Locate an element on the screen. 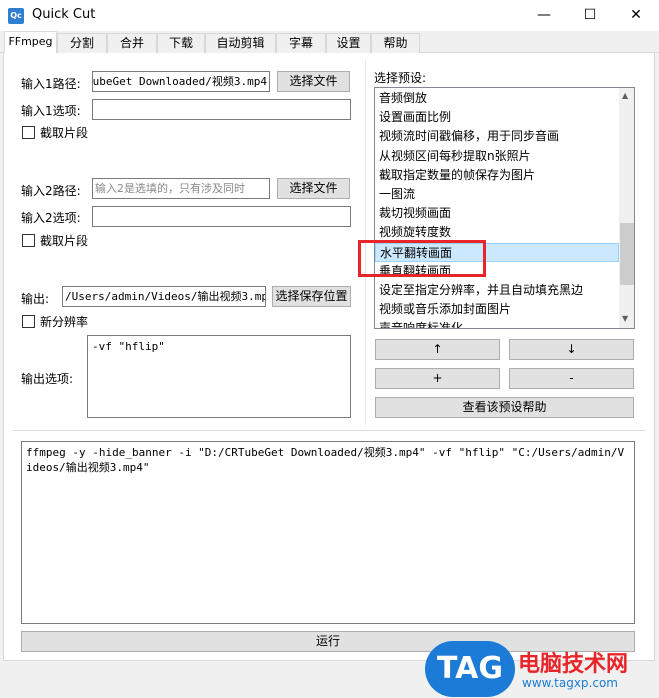 This screenshot has width=659, height=698. input1-path-value: RTubeGet Downloaded/视频3.mp4 is located at coordinates (179, 81).